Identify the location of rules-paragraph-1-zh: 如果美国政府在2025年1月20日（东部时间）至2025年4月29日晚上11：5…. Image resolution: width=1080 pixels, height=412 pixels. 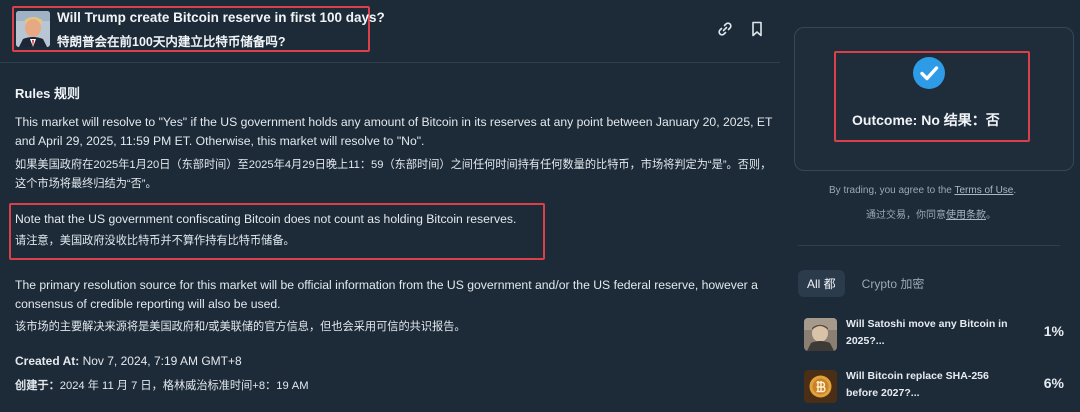
(393, 174).